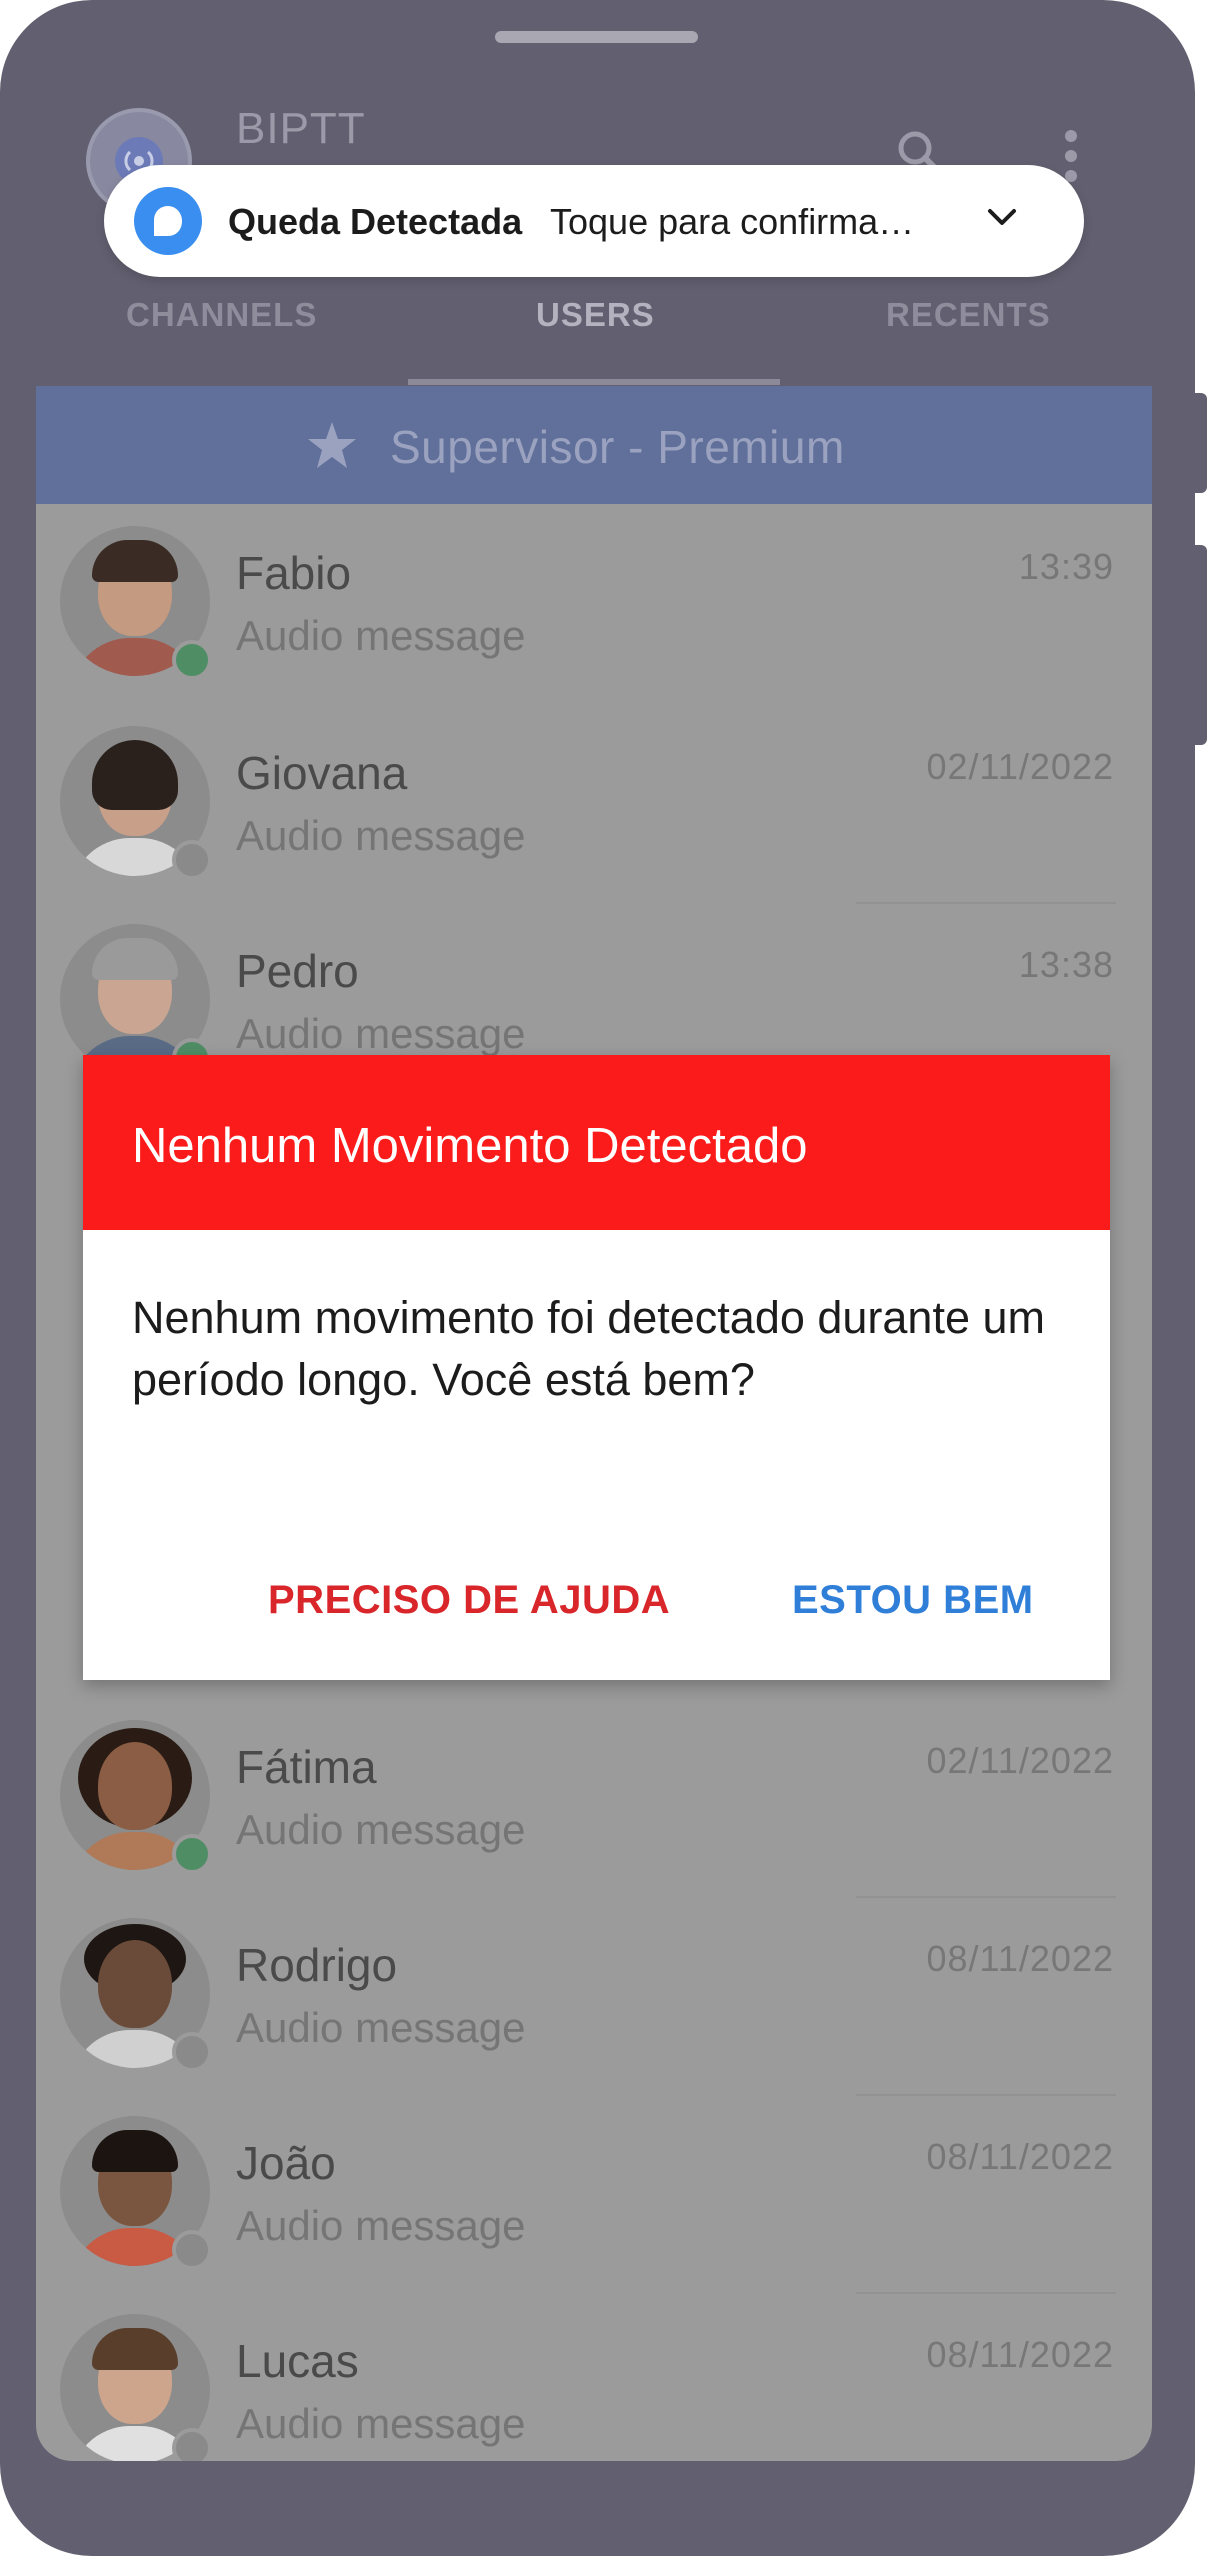  Describe the element at coordinates (1066, 964) in the screenshot. I see `user-time: 13:38` at that location.